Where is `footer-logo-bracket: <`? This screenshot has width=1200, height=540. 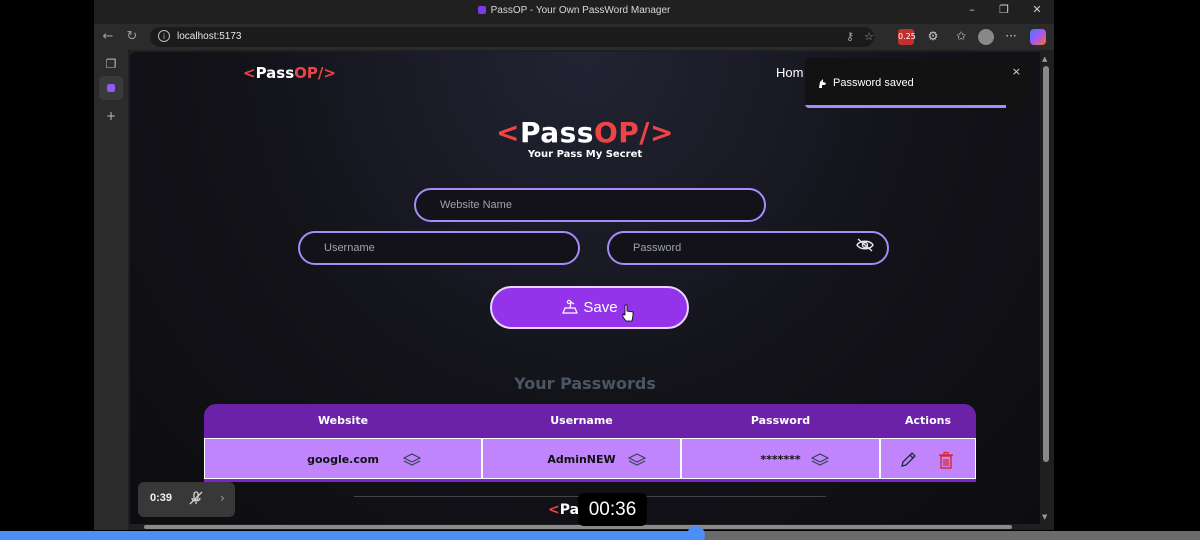 footer-logo-bracket: < is located at coordinates (554, 510).